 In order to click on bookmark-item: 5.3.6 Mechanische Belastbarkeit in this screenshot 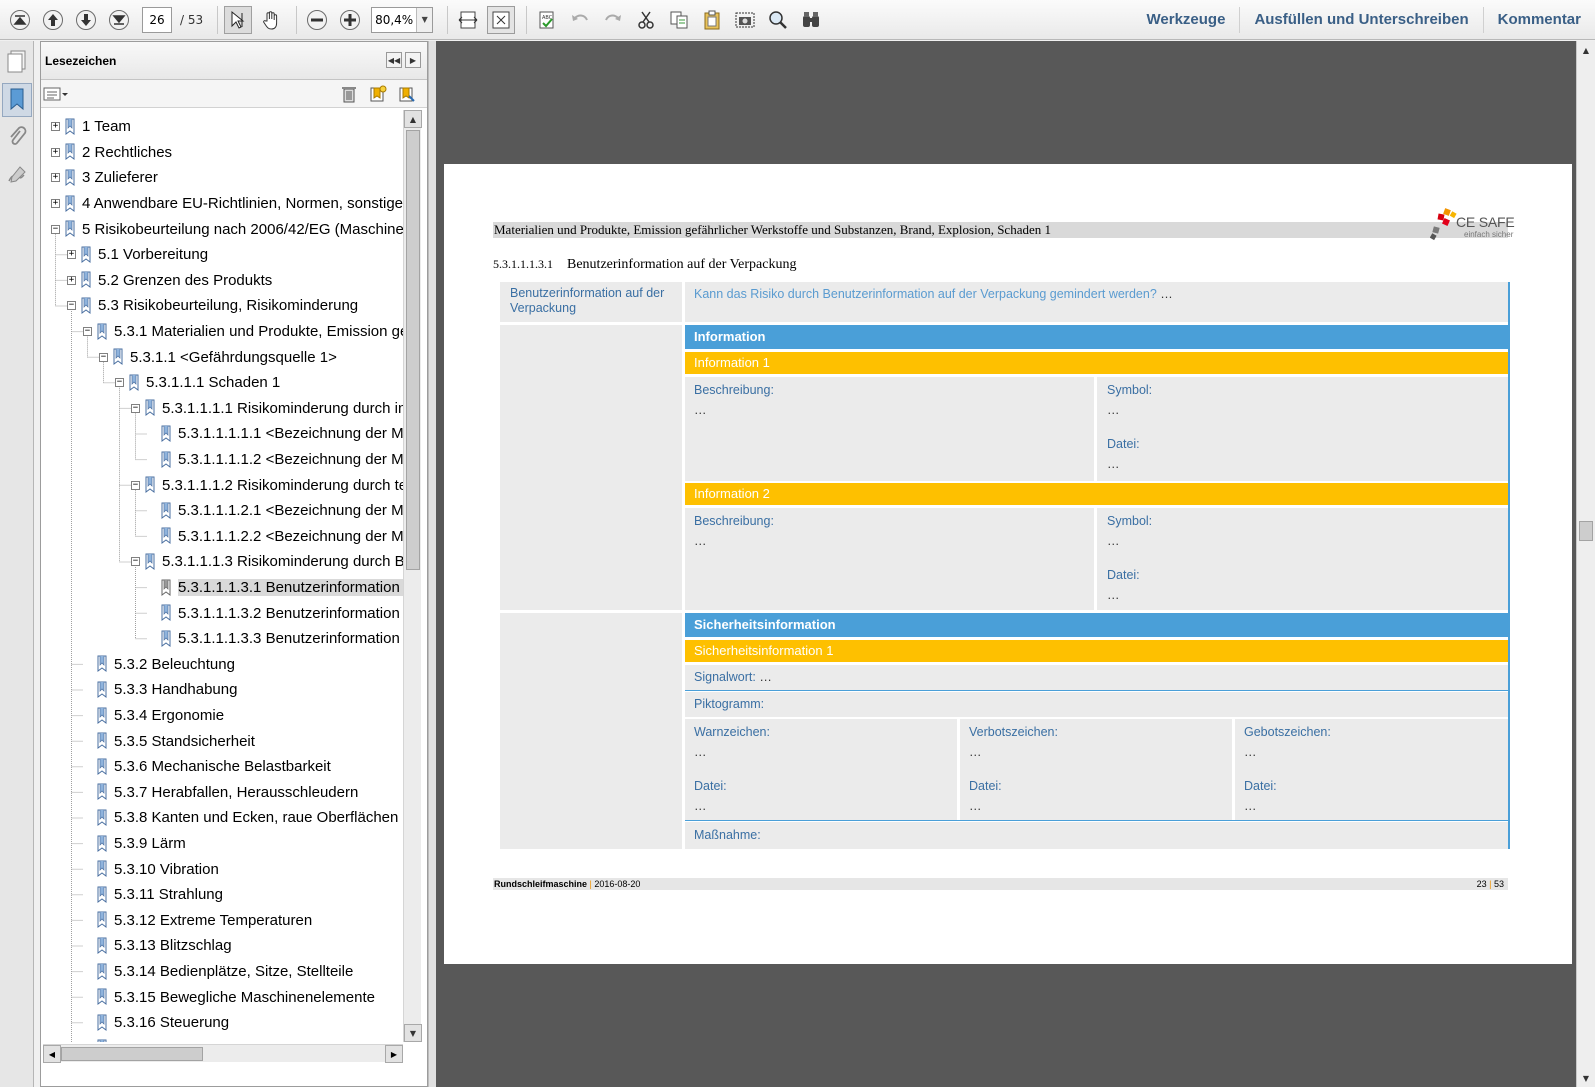, I will do `click(207, 767)`.